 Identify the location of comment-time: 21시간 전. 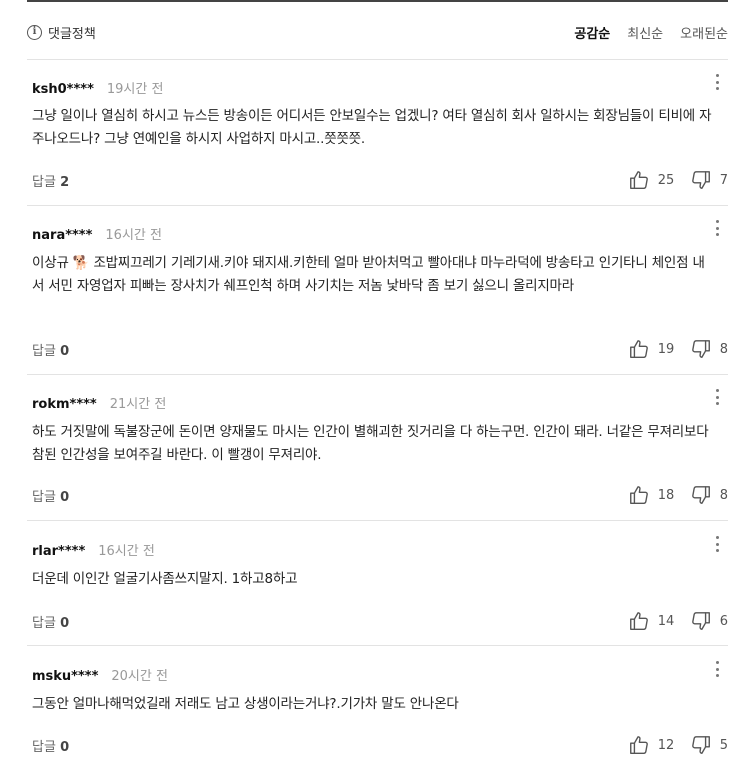
(138, 404).